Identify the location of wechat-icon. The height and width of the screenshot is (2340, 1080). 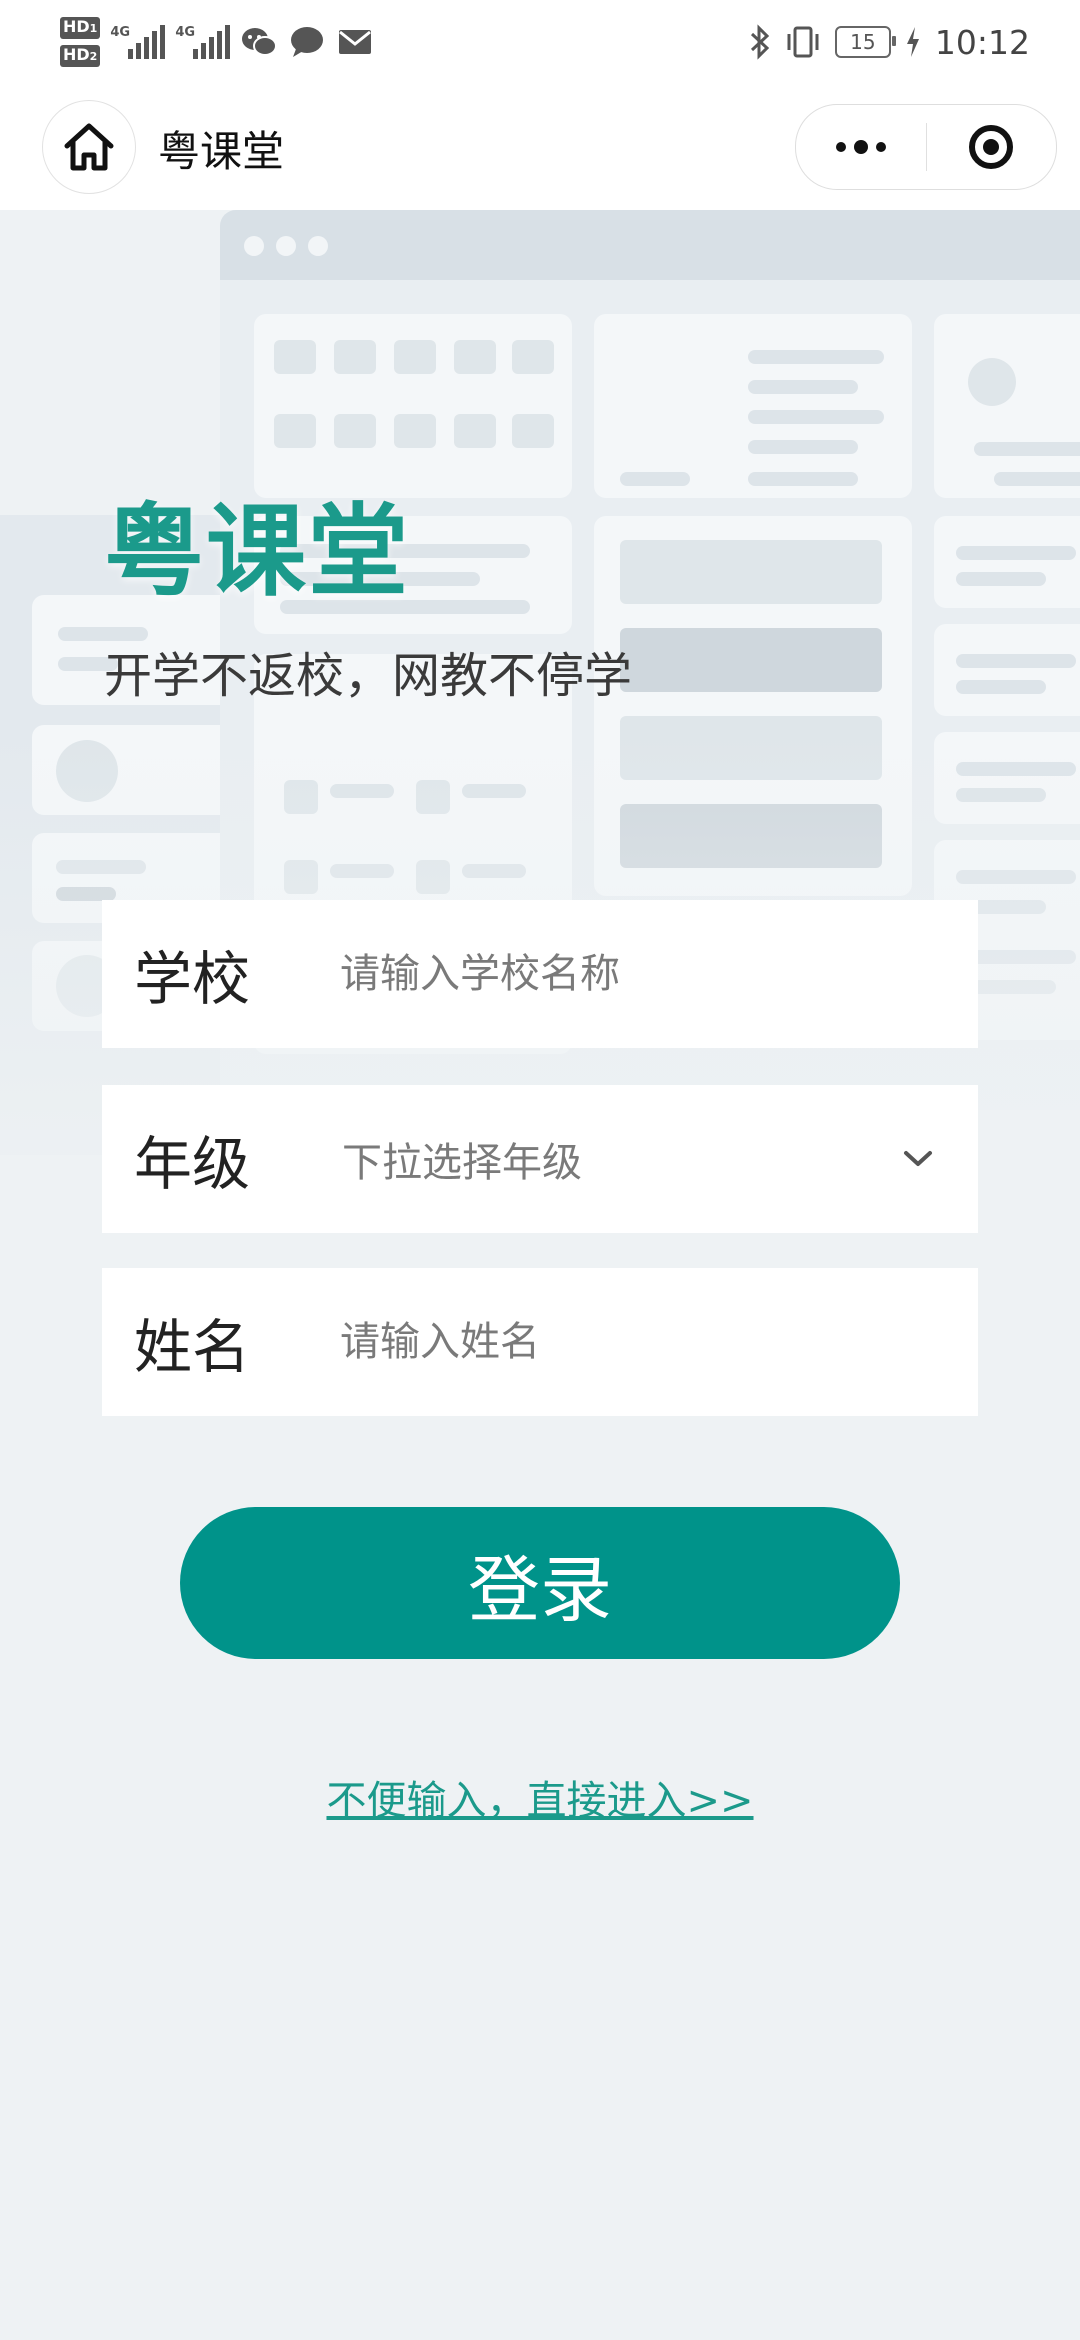
(260, 42).